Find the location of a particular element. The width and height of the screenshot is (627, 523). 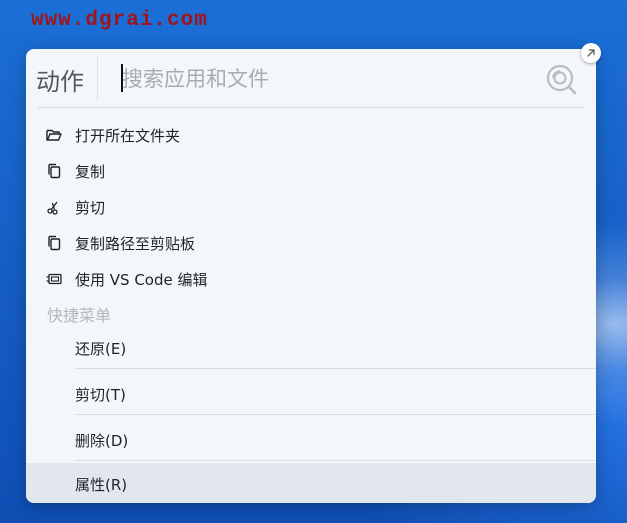

expand-button is located at coordinates (591, 53).